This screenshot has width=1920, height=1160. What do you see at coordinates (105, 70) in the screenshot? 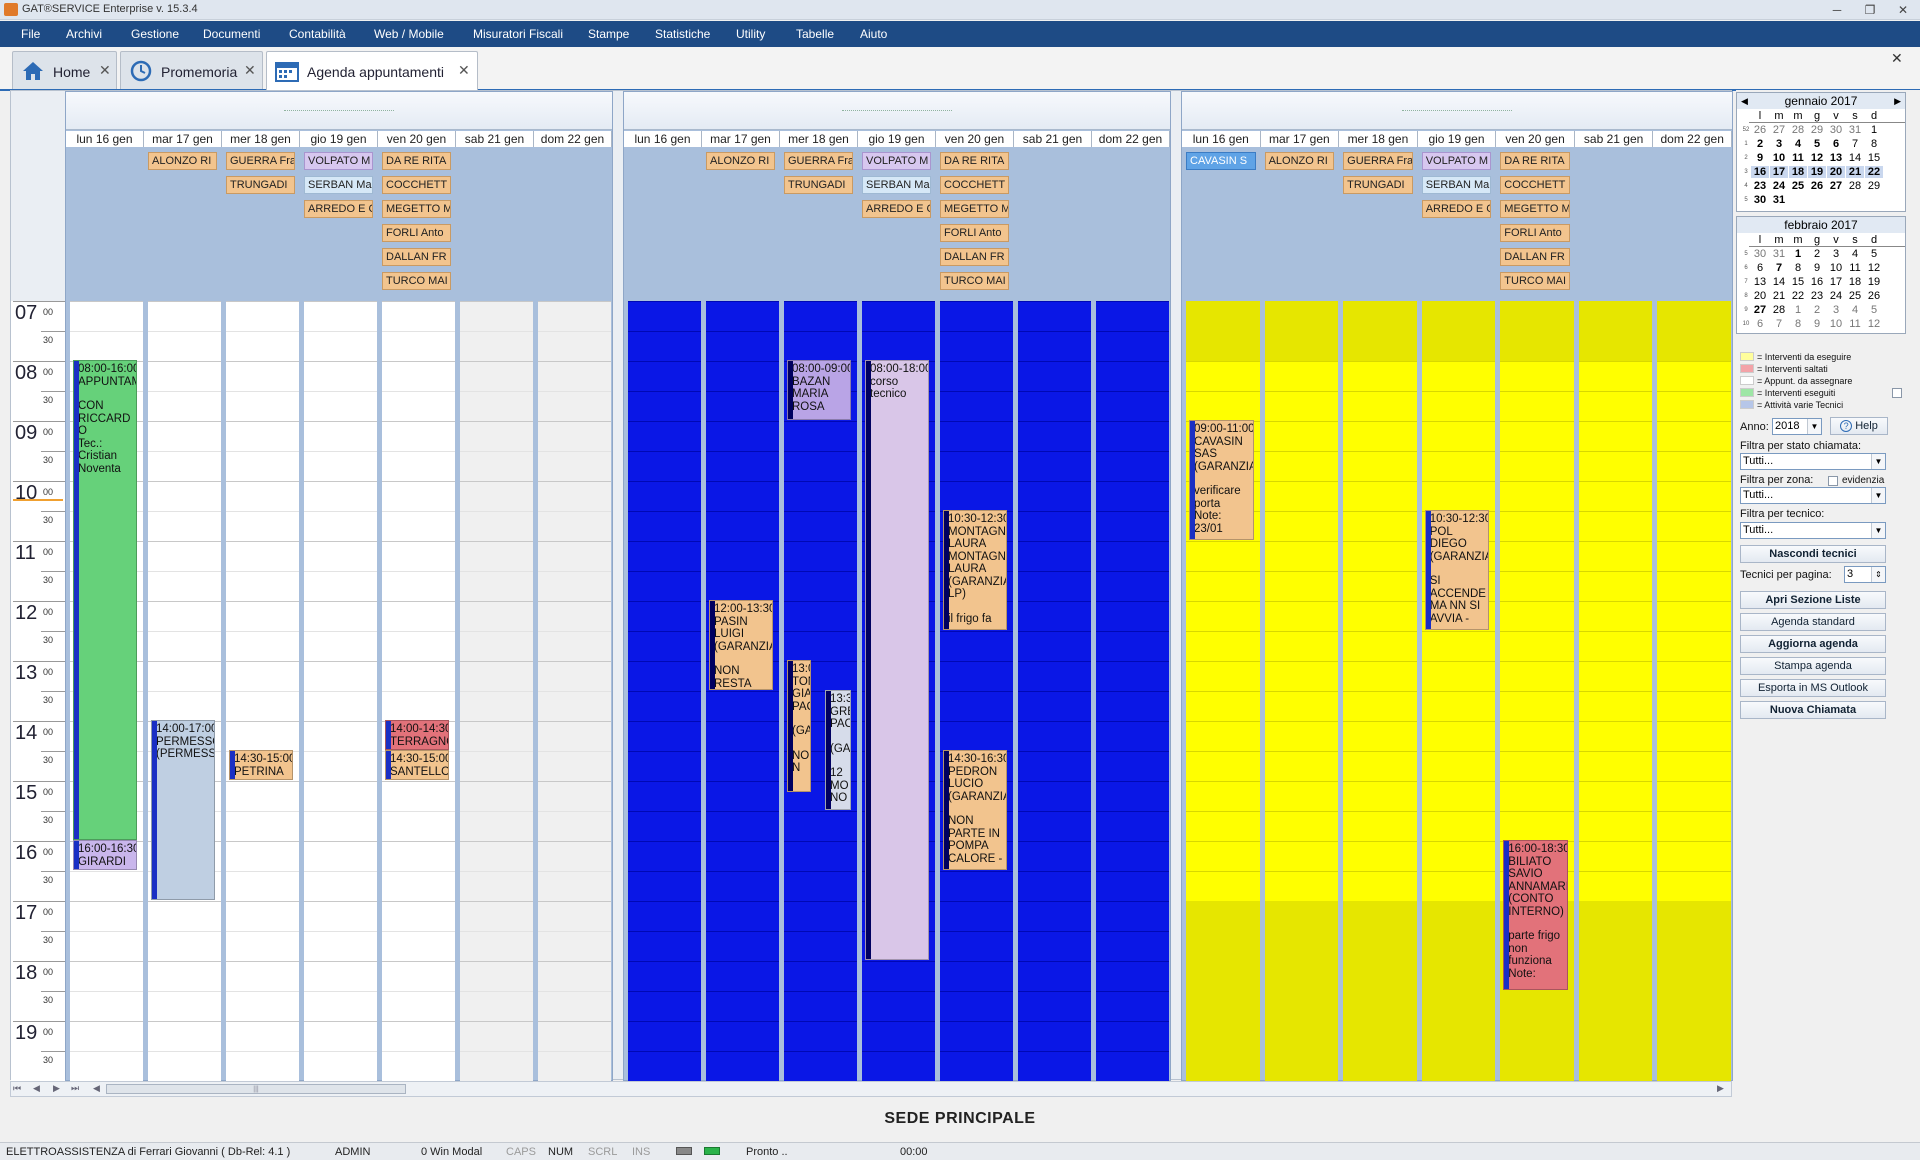
I see `tab-home-close-icon: ✕` at bounding box center [105, 70].